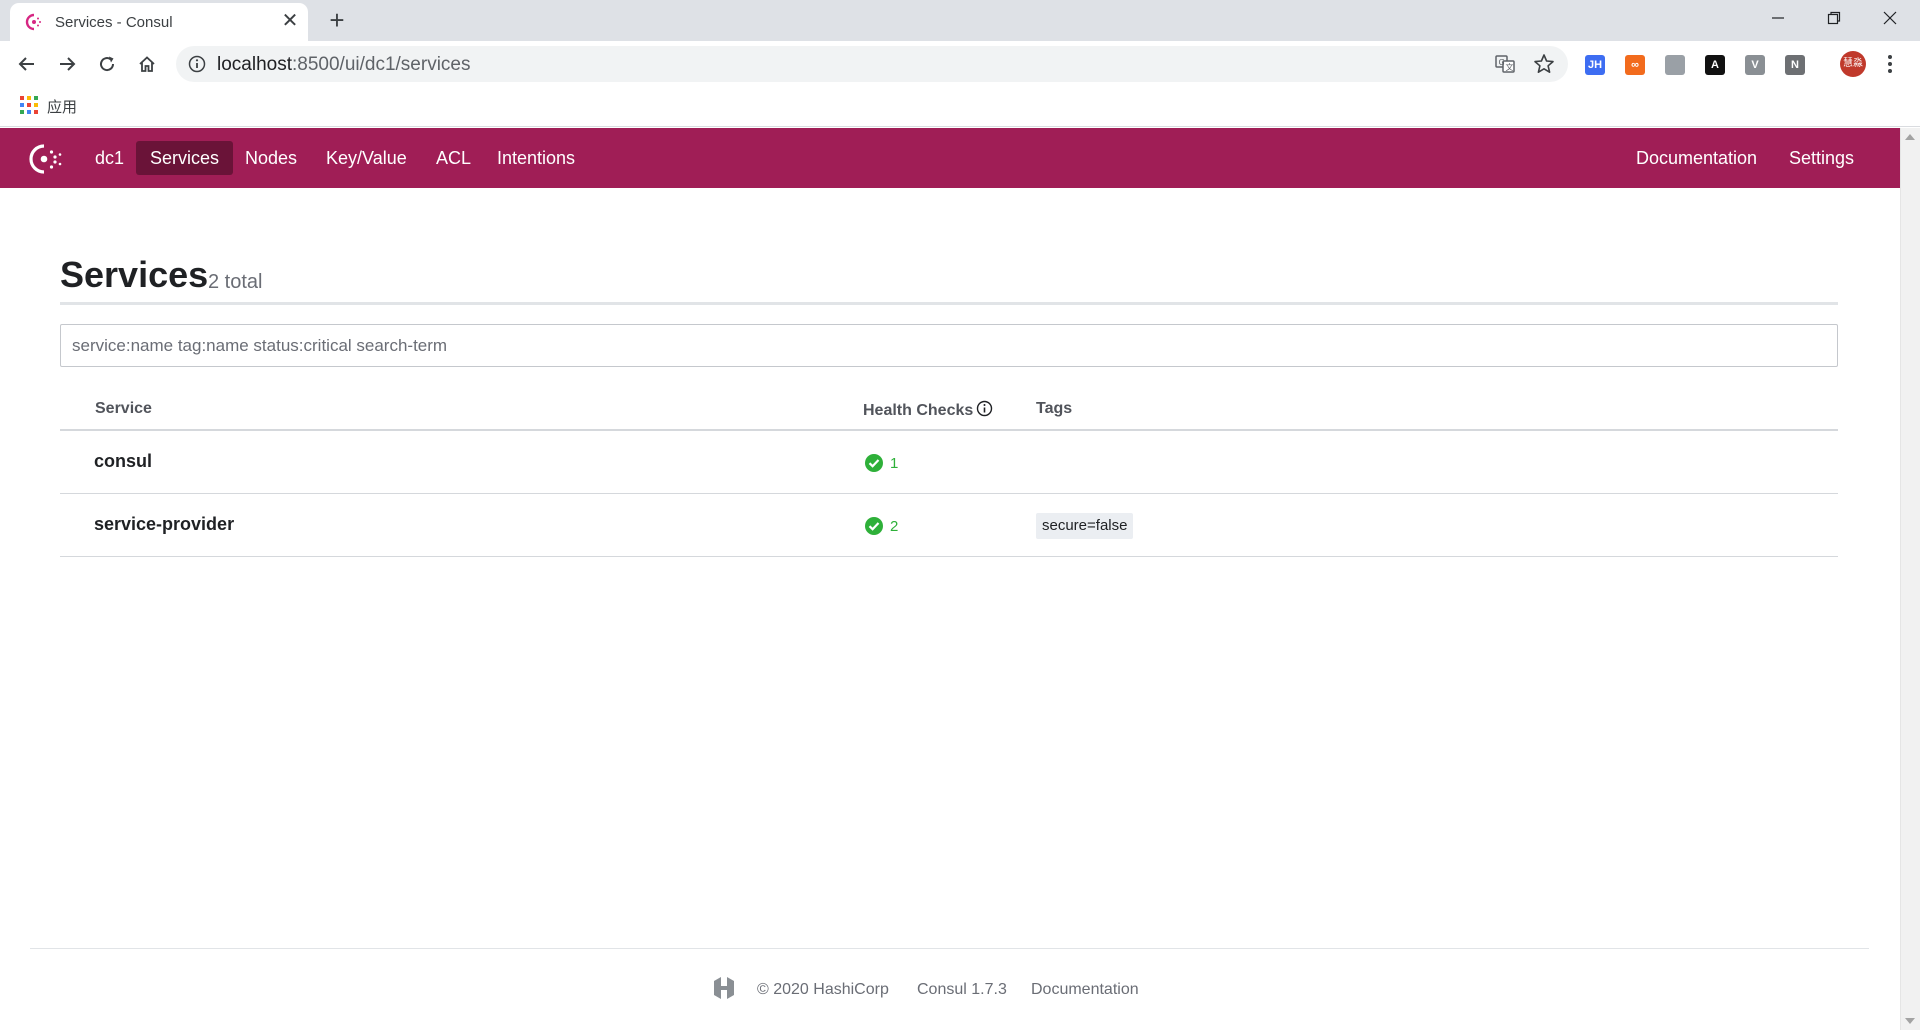 The height and width of the screenshot is (1030, 1920). What do you see at coordinates (928, 410) in the screenshot?
I see `column-header-health-checks: Health Checks` at bounding box center [928, 410].